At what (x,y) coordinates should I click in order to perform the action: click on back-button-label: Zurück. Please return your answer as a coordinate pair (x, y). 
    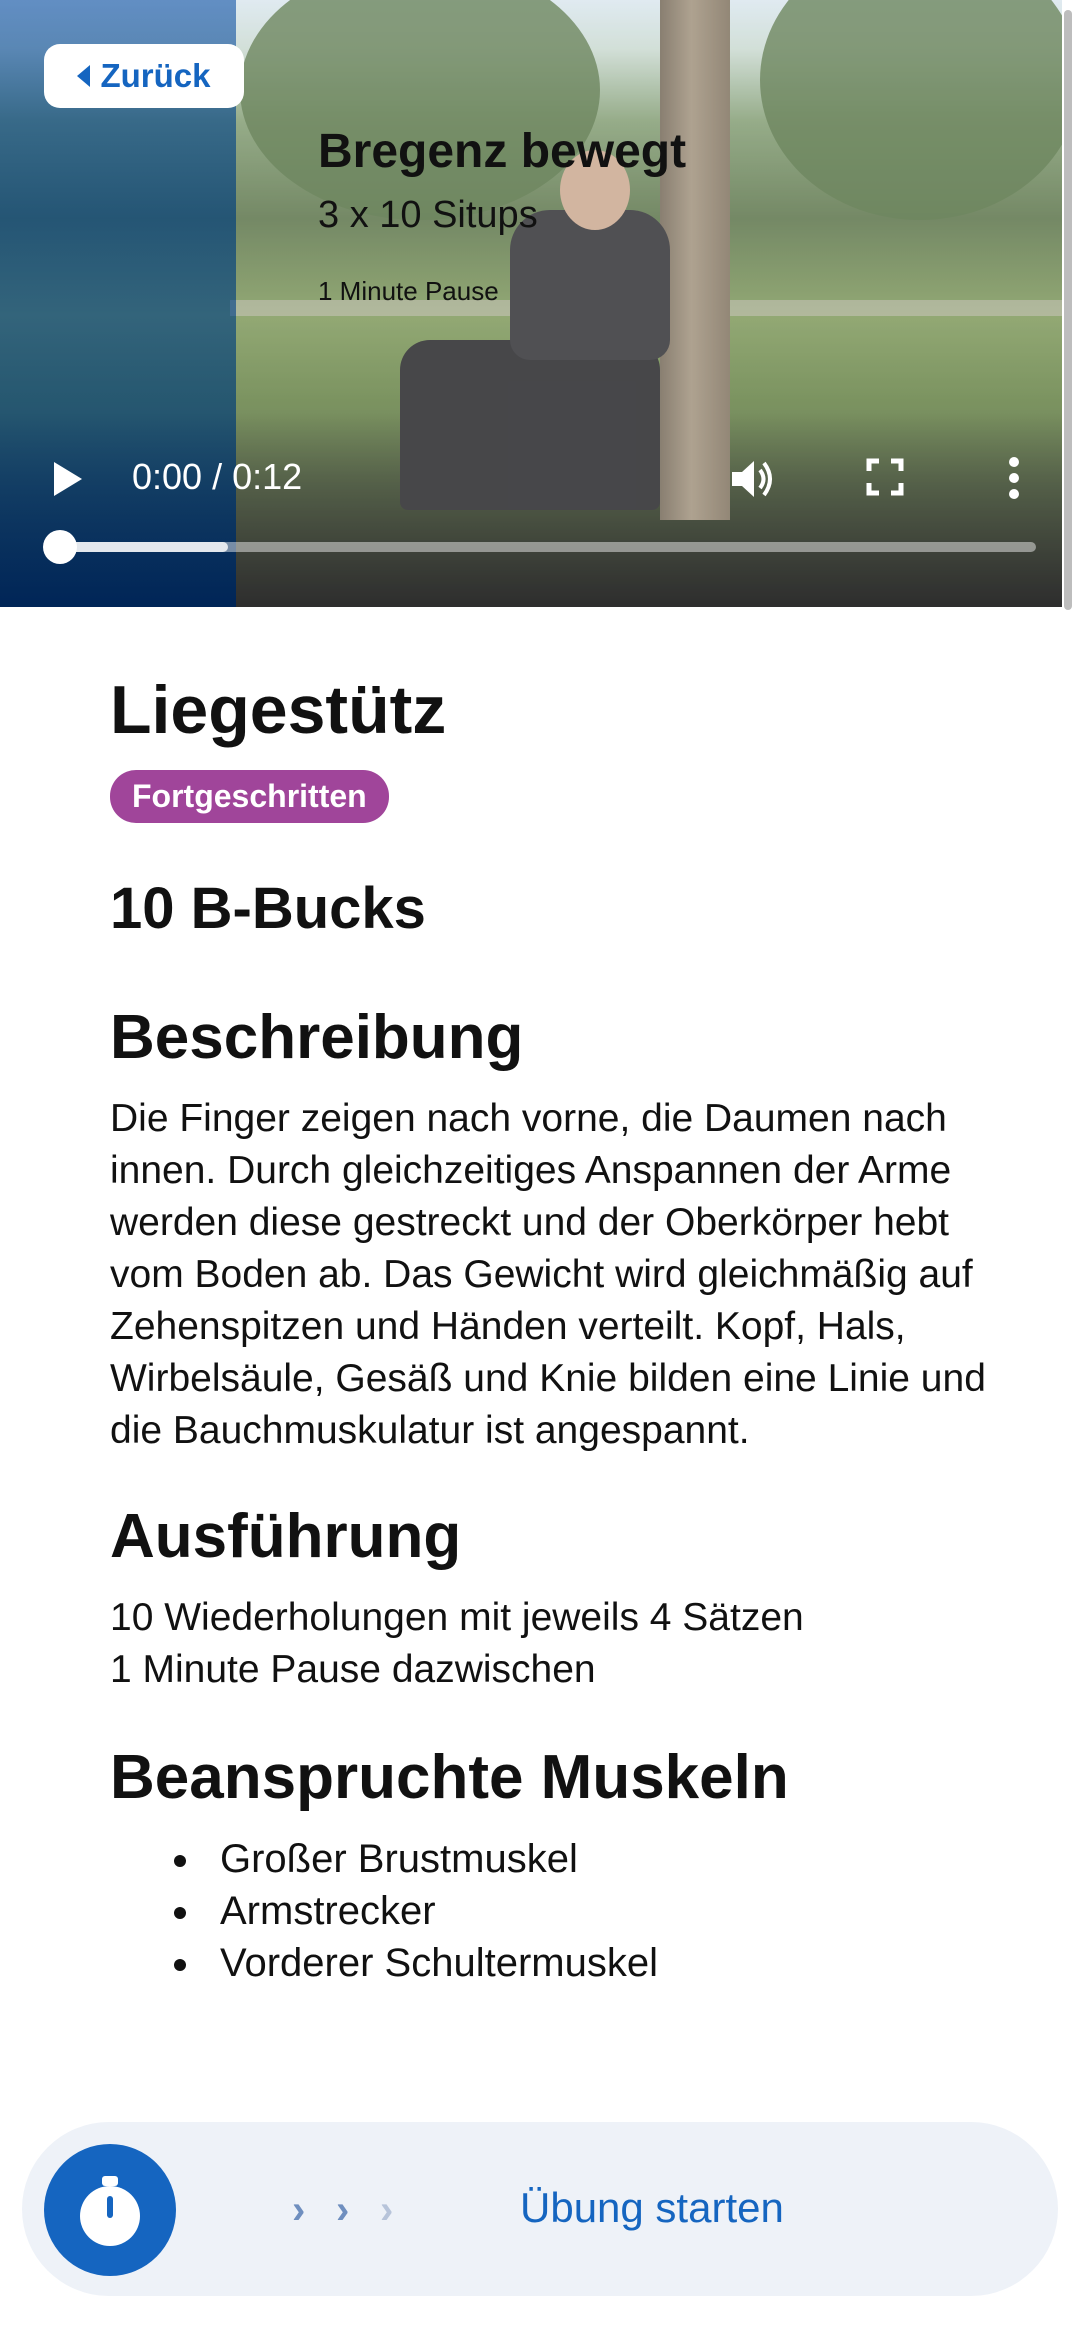
    Looking at the image, I should click on (155, 75).